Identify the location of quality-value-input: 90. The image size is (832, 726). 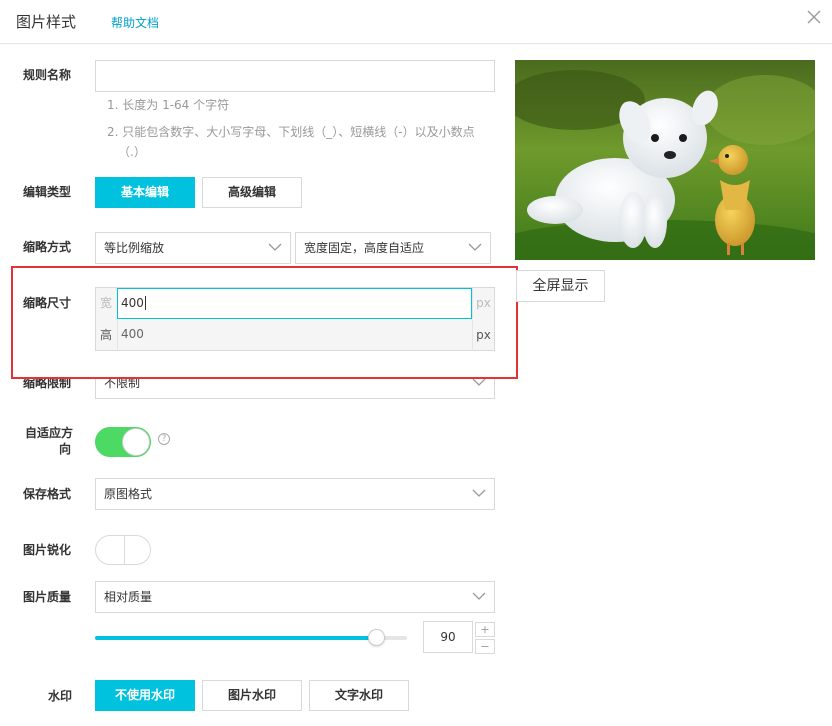
(448, 637).